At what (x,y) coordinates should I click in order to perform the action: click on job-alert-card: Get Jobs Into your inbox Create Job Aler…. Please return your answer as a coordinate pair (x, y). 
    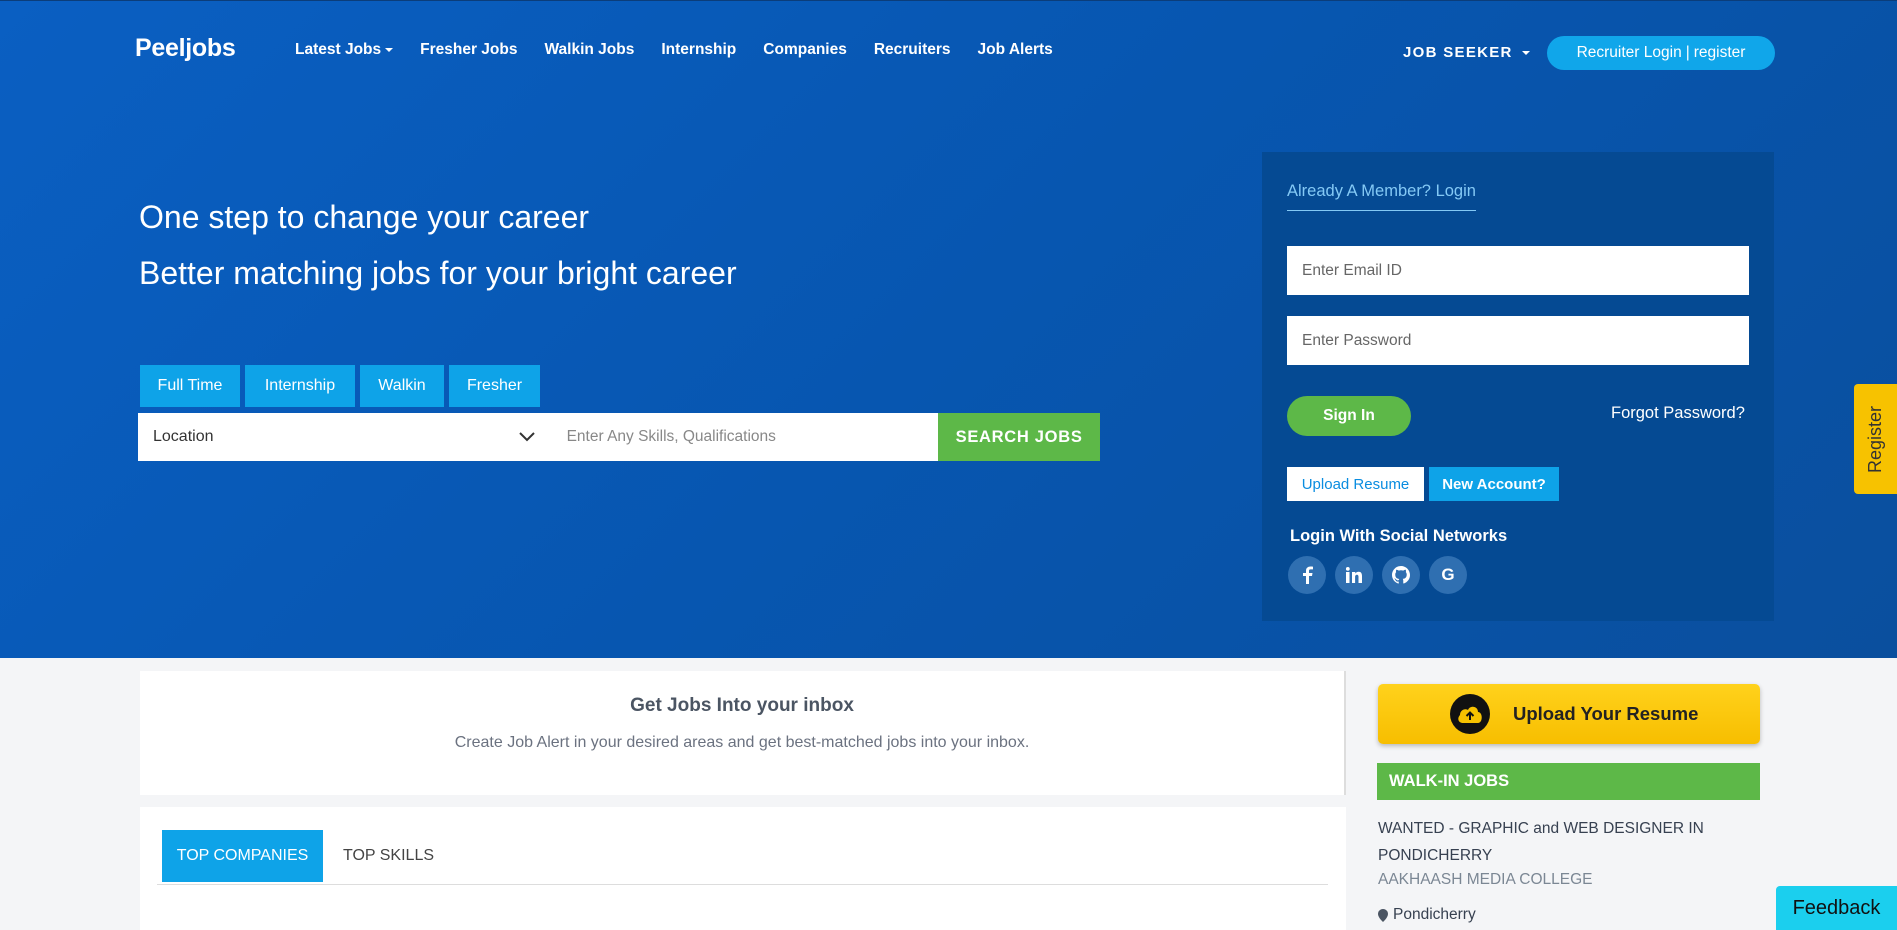
    Looking at the image, I should click on (743, 733).